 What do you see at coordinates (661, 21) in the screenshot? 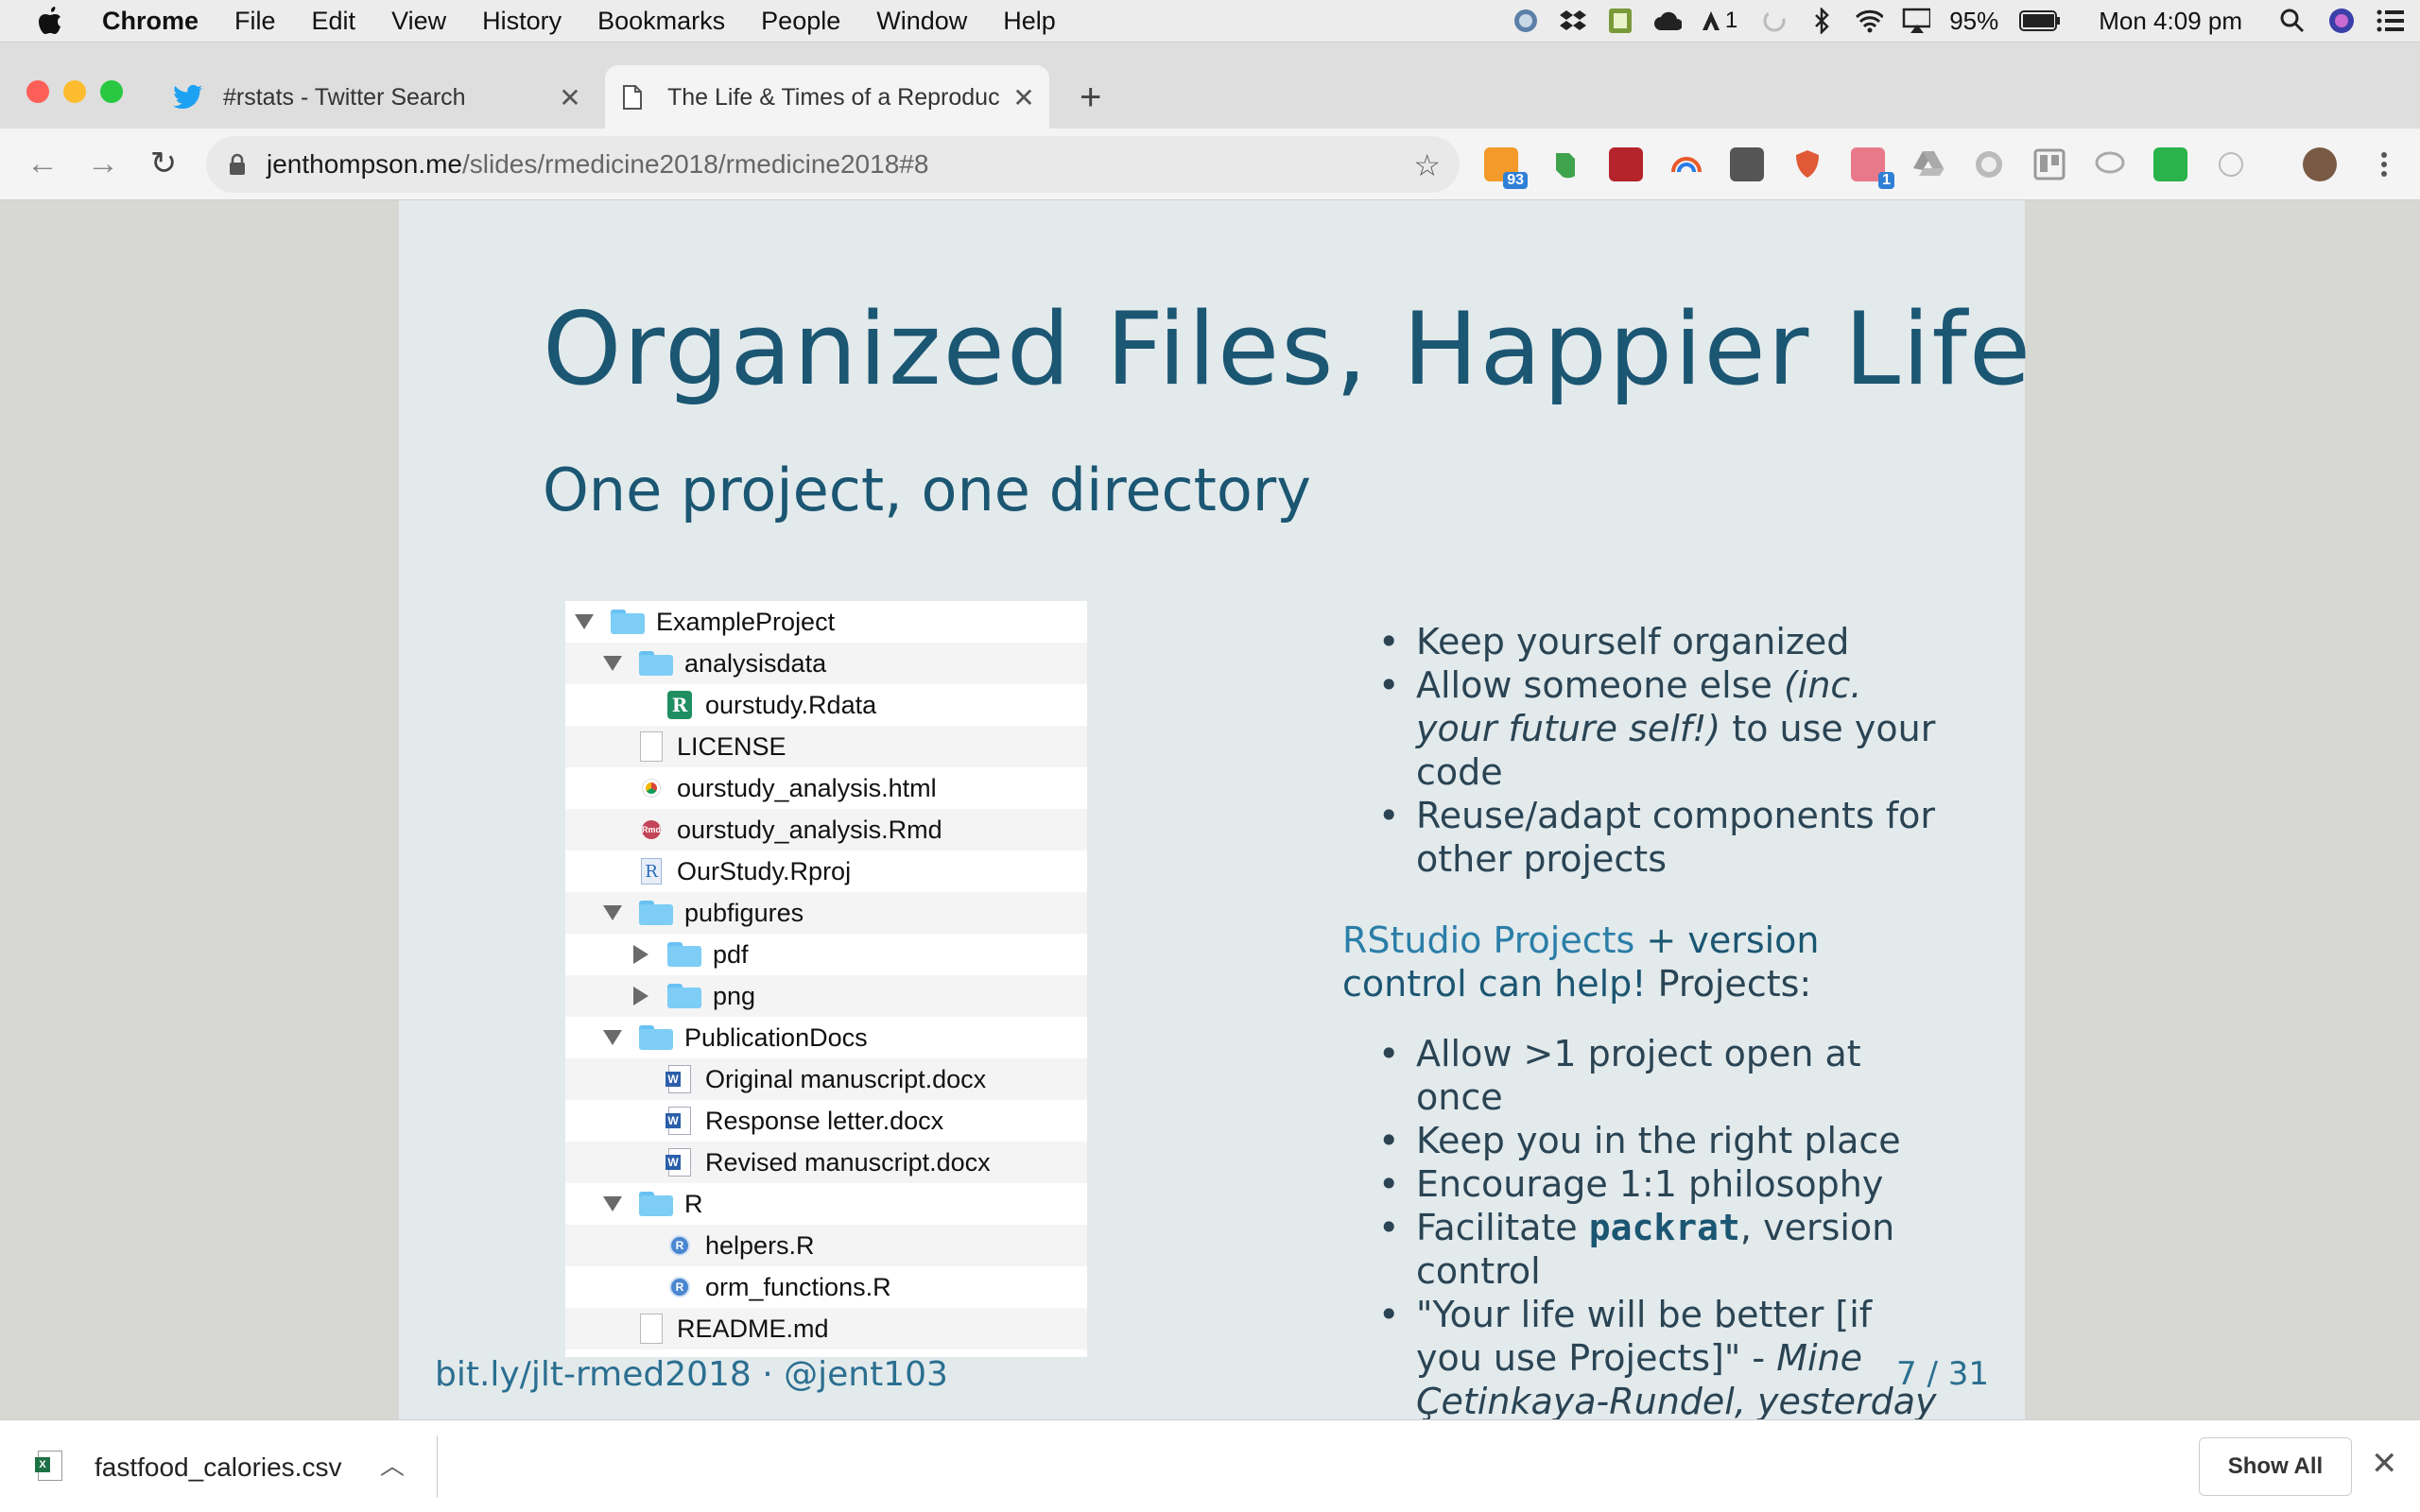
I see `menu-bookmarks: Bookmarks` at bounding box center [661, 21].